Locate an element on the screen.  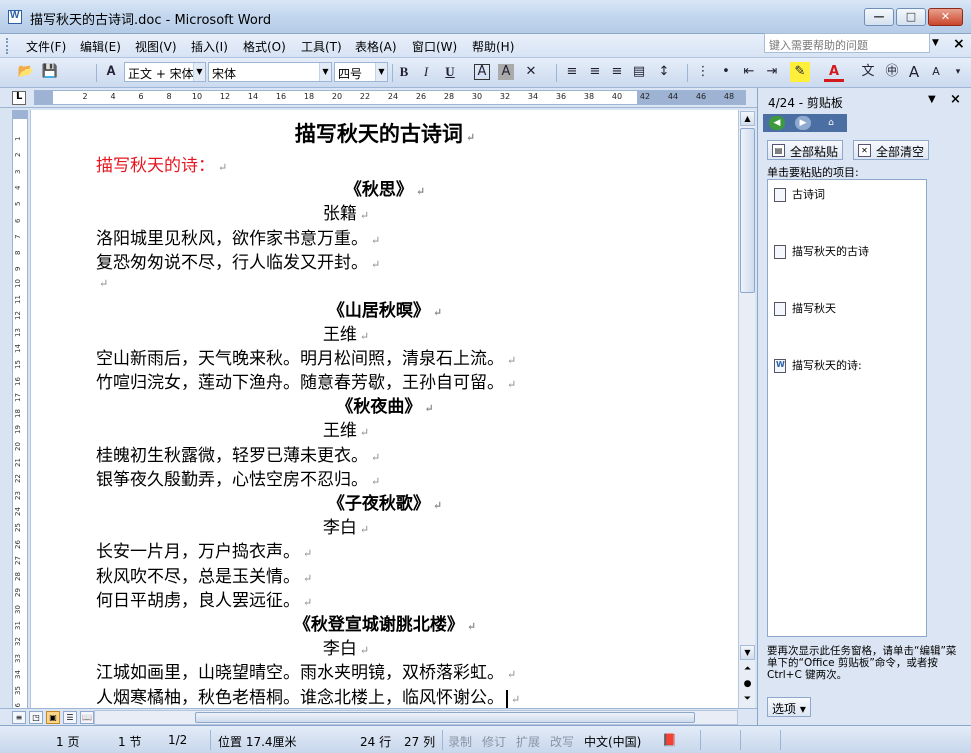
task-pane-close-icon: × is located at coordinates (955, 99).